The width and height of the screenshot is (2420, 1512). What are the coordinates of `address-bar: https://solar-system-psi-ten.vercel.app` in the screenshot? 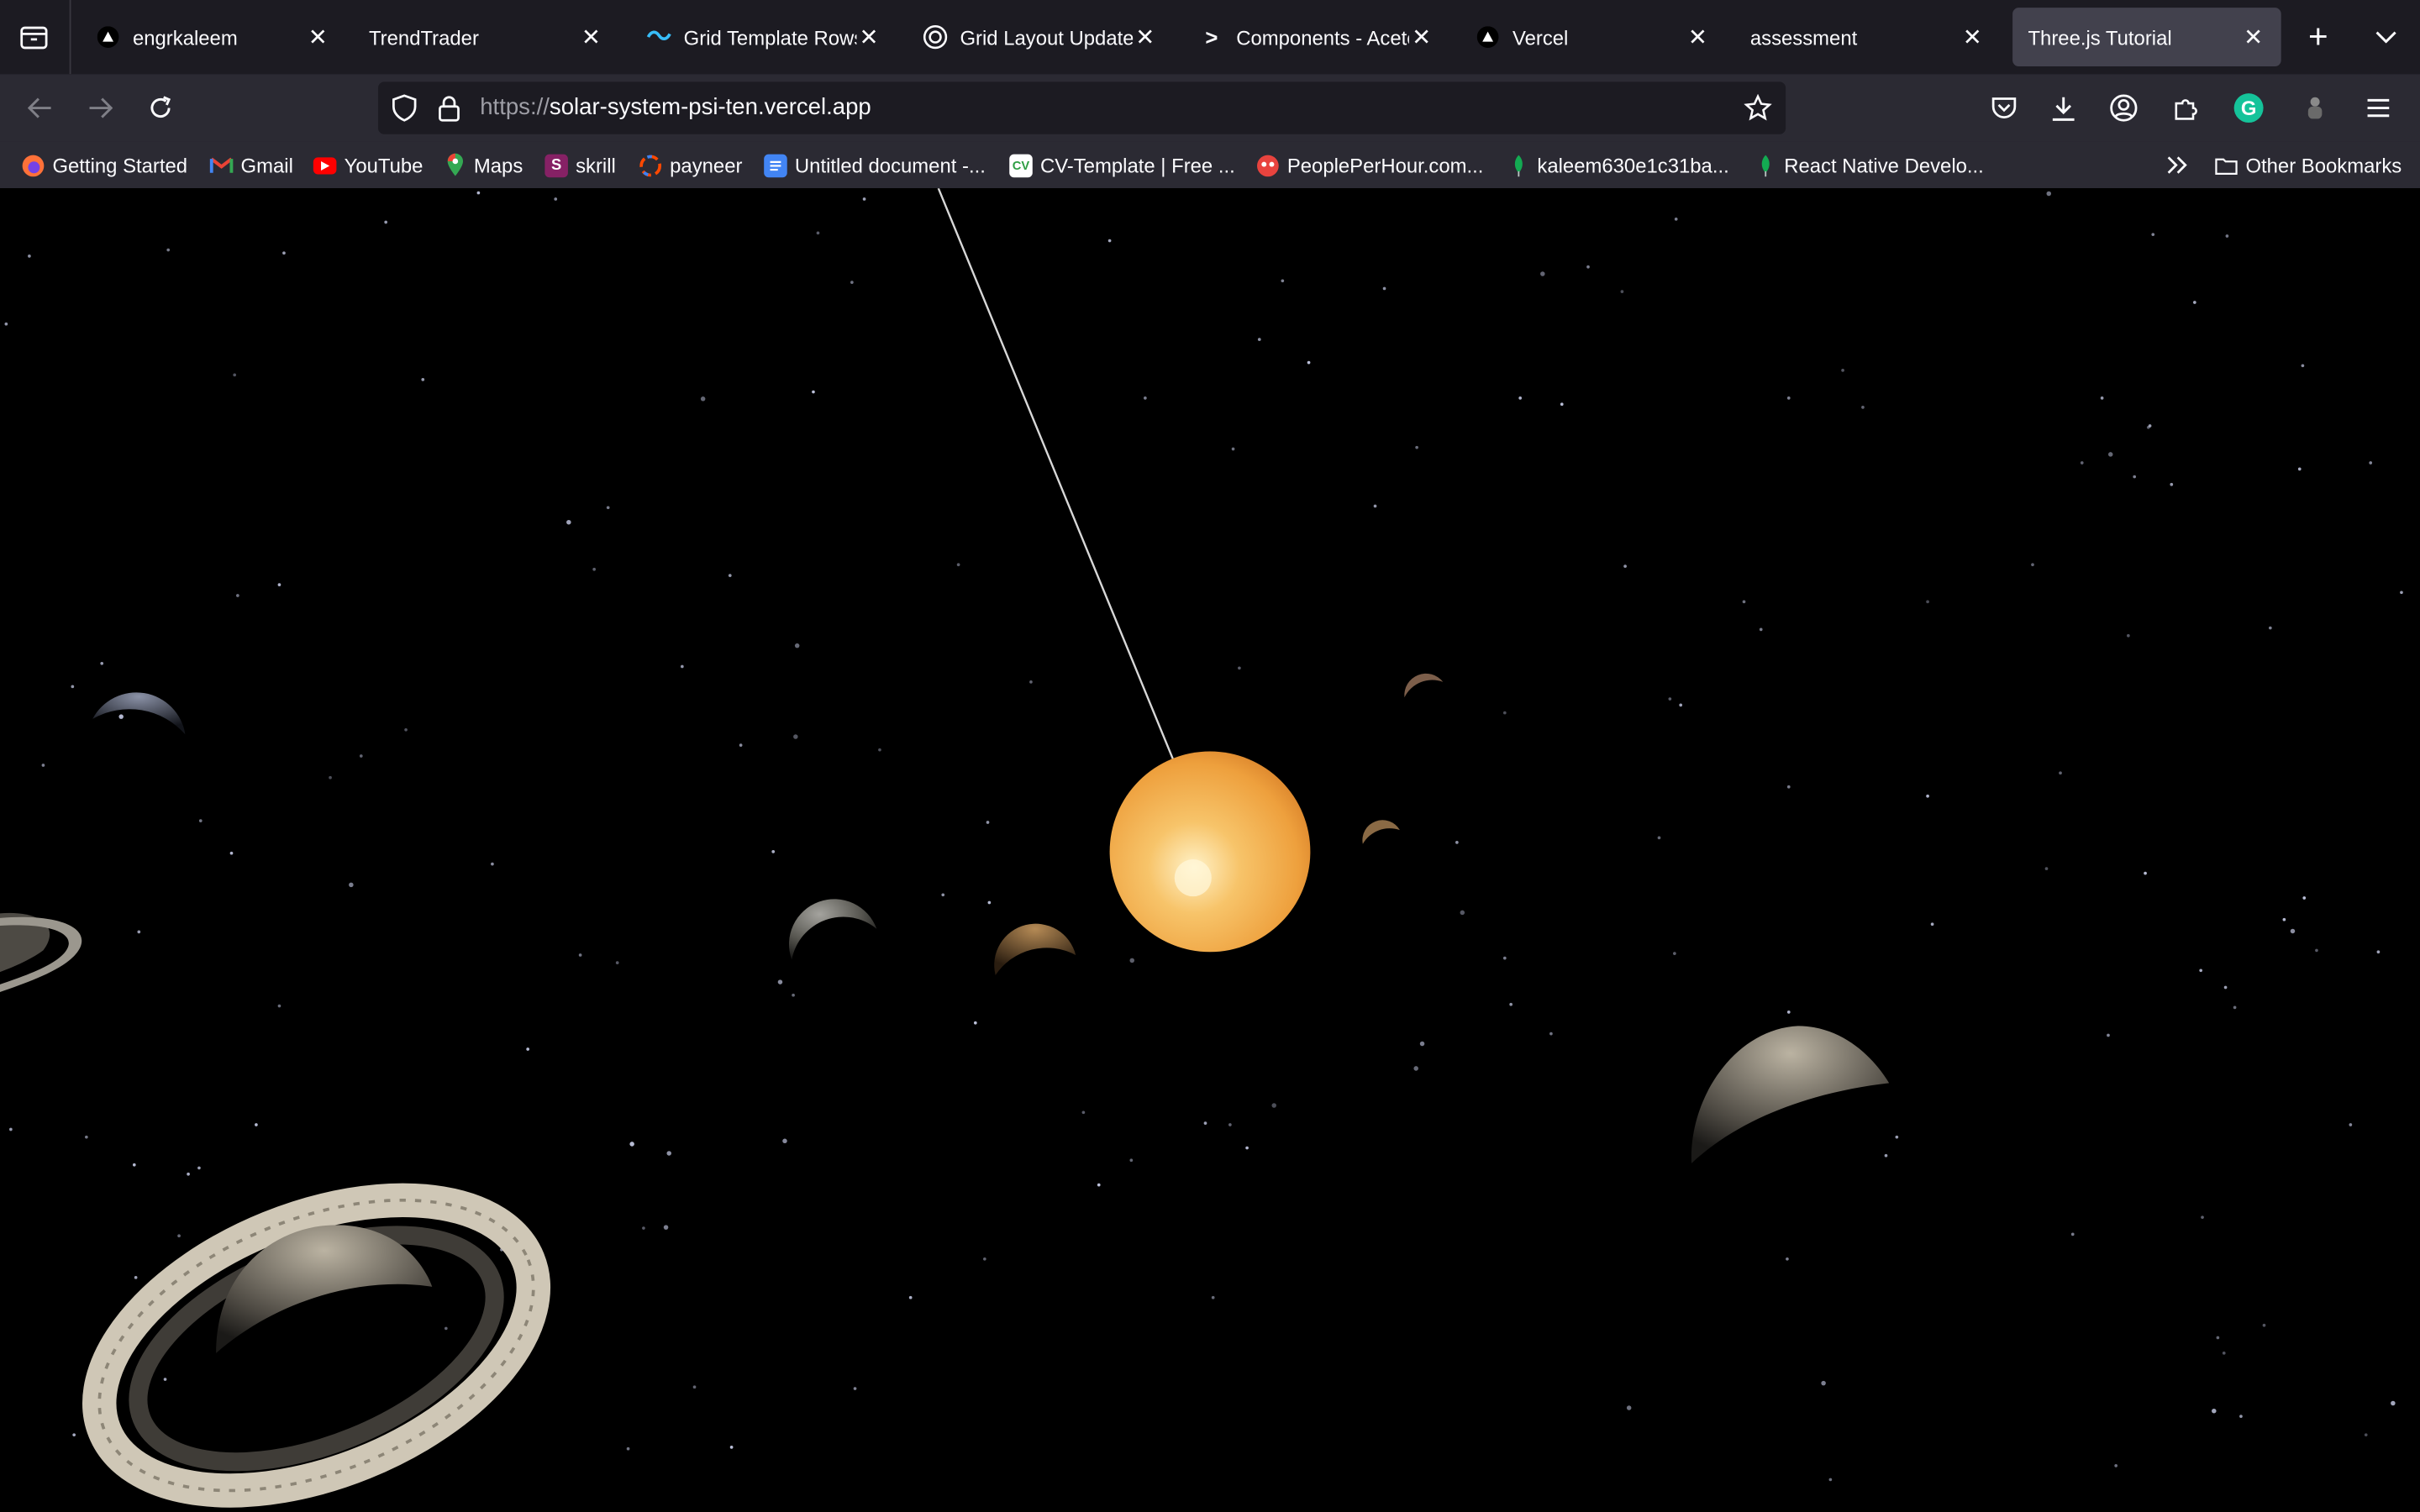 It's located at (1082, 107).